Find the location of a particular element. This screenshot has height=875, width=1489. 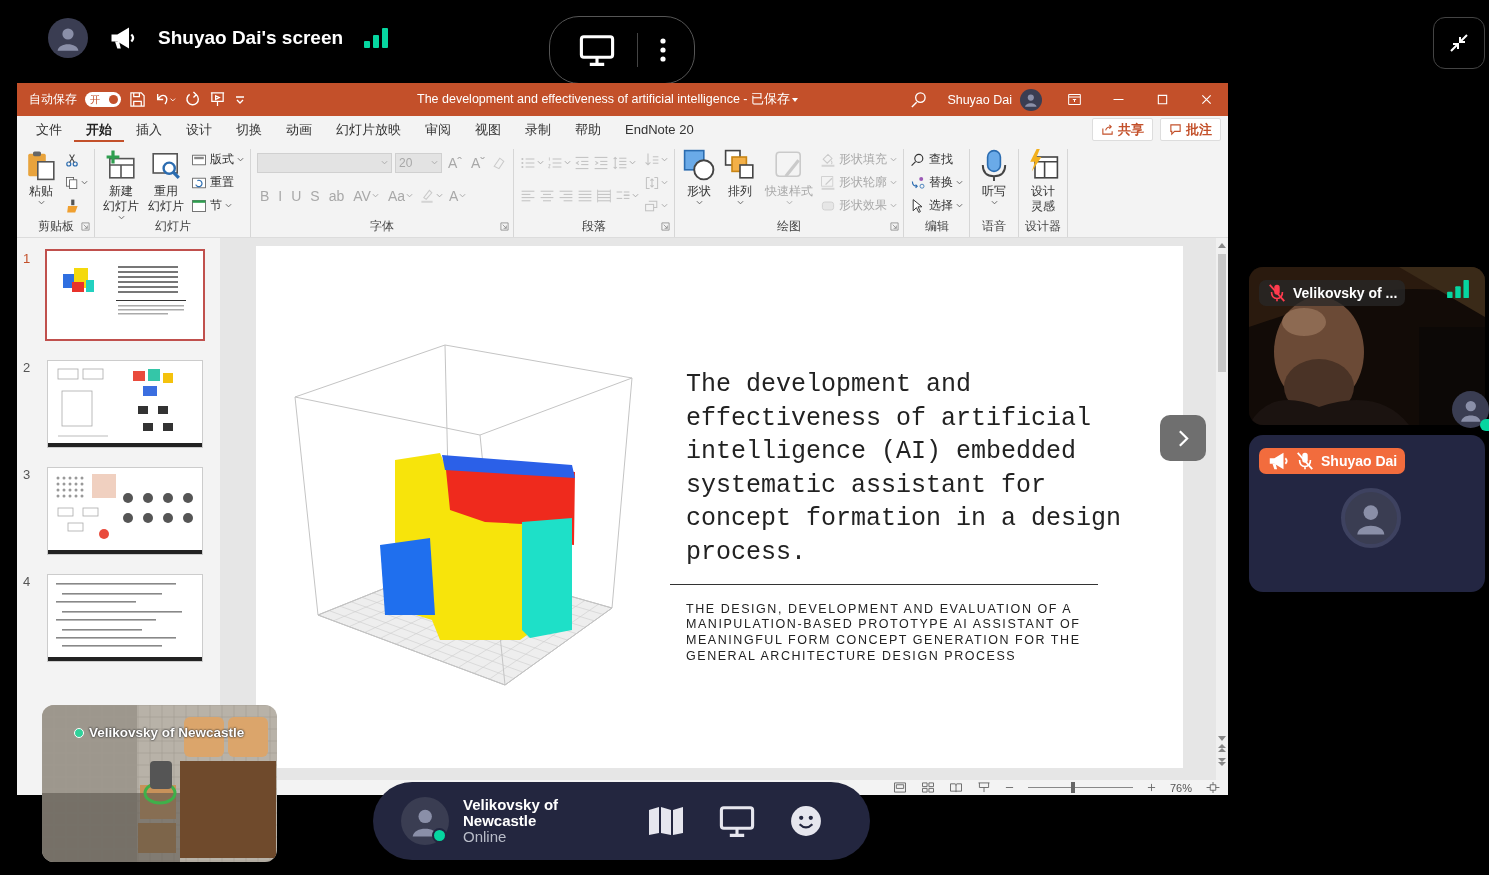

replace-icon is located at coordinates (918, 182).